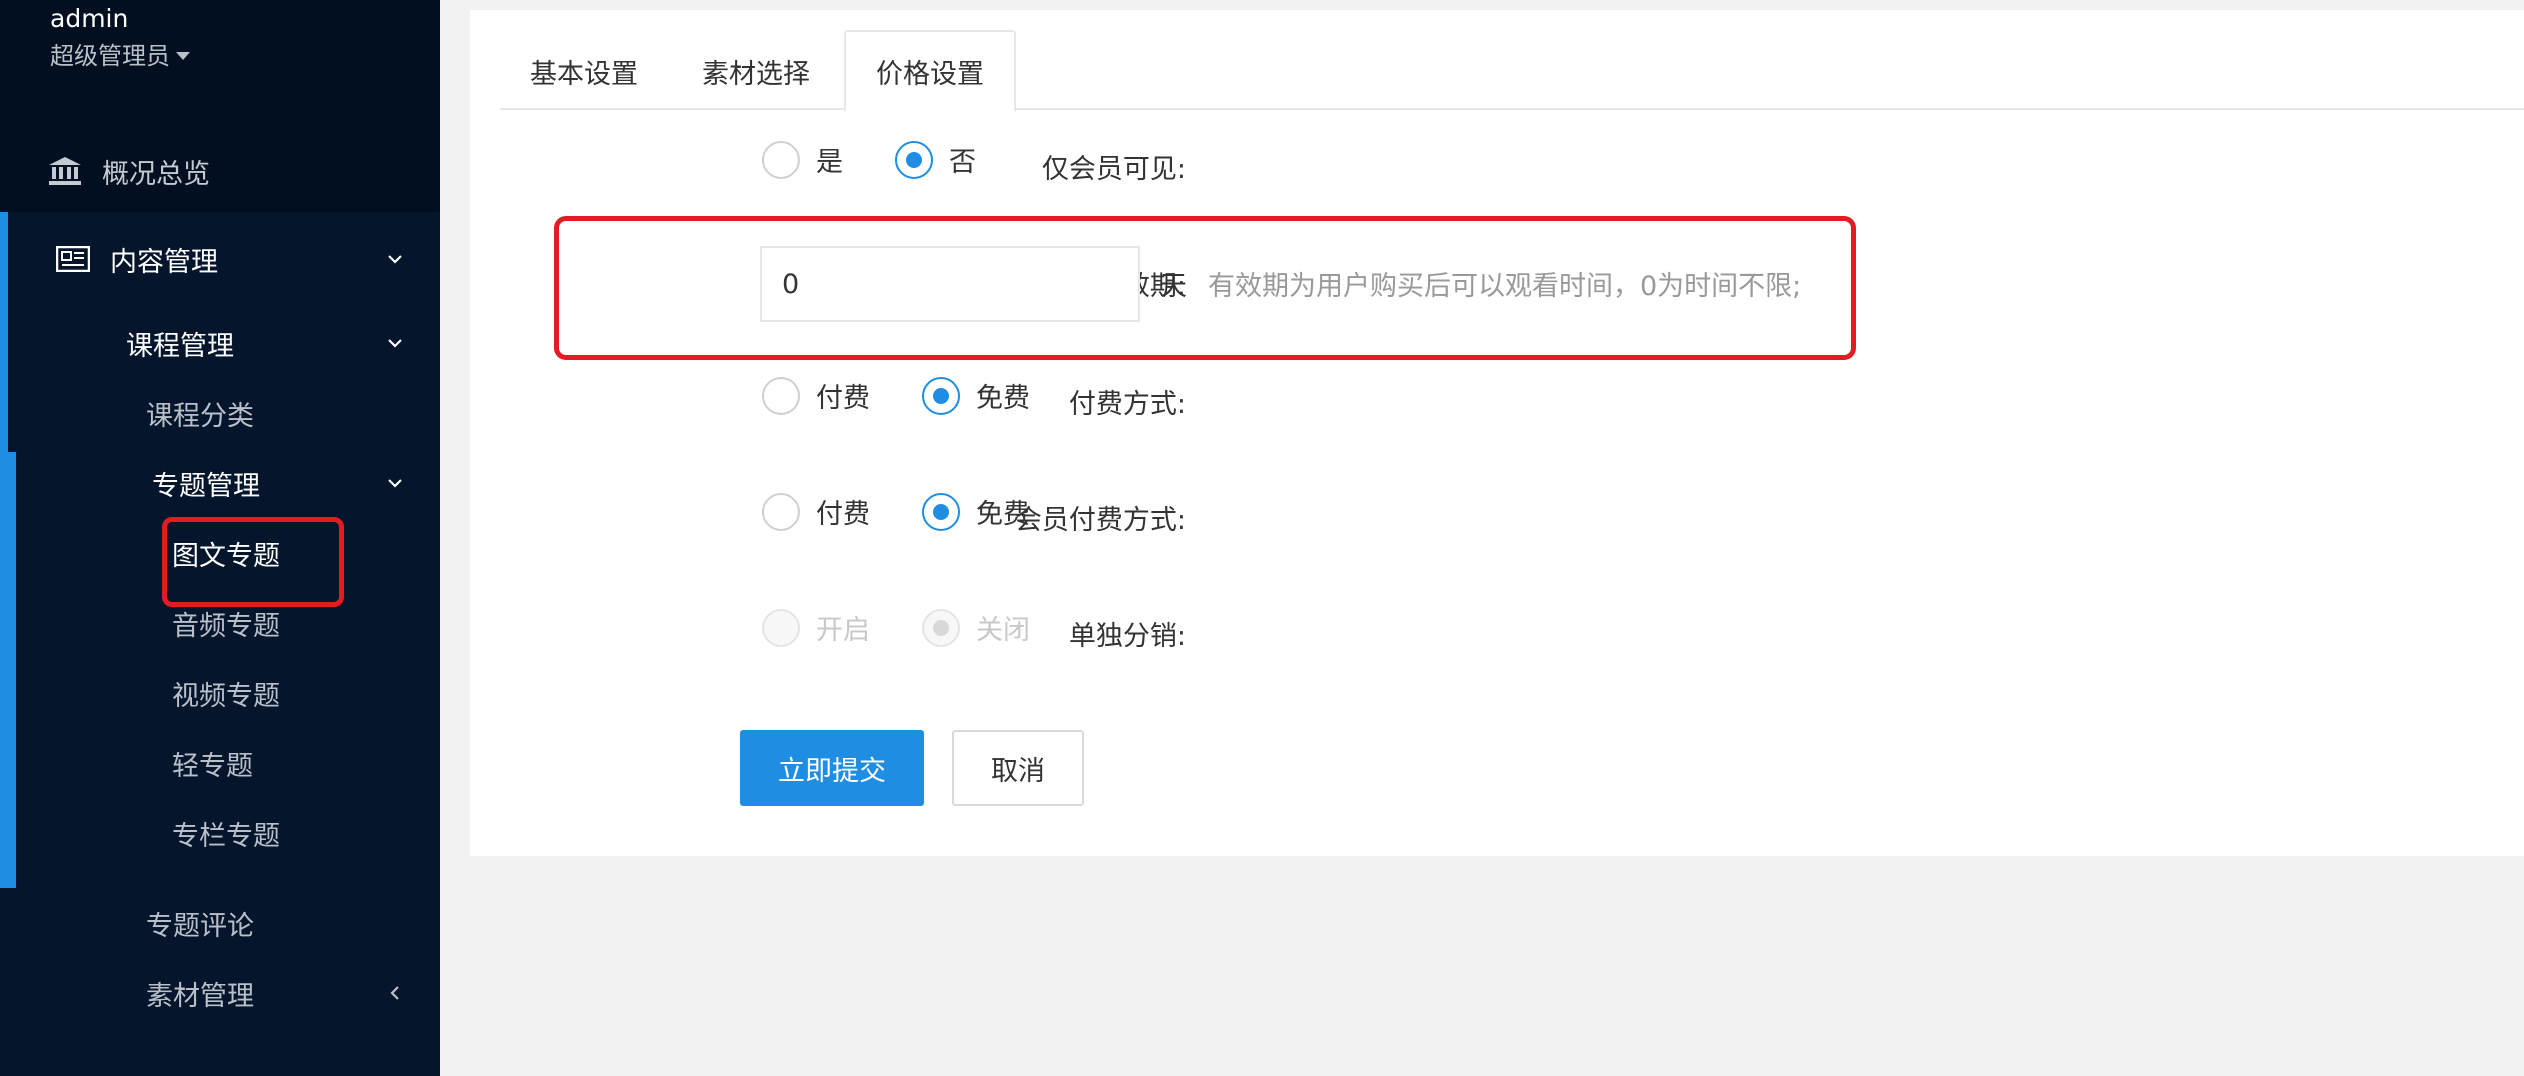 The width and height of the screenshot is (2524, 1076). Describe the element at coordinates (183, 56) in the screenshot. I see `caret-down-icon` at that location.